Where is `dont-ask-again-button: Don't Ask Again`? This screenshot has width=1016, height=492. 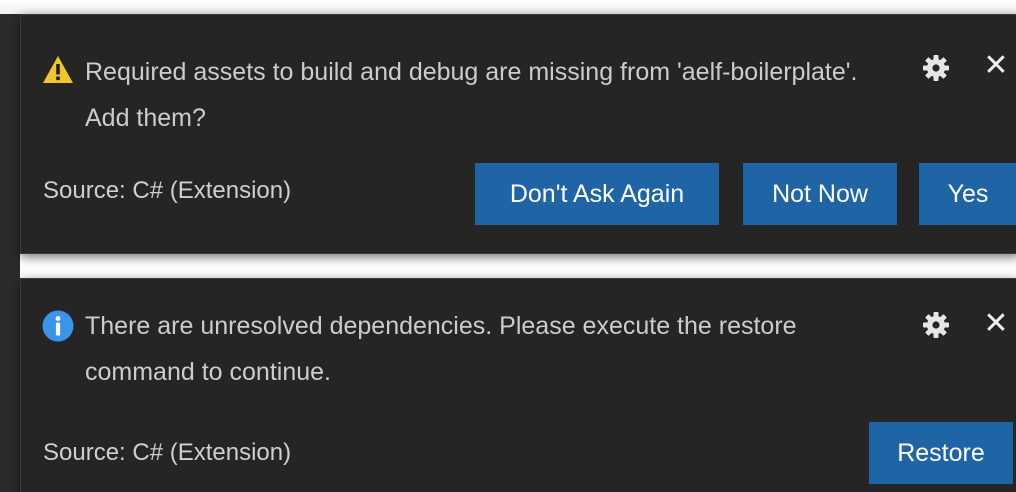 dont-ask-again-button: Don't Ask Again is located at coordinates (597, 194).